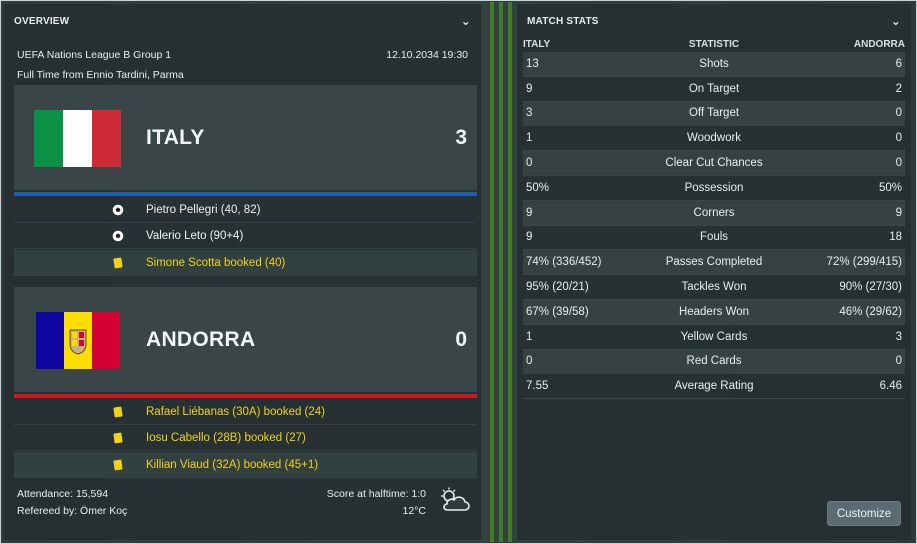 This screenshot has width=917, height=544. I want to click on stat-name: Average Rating, so click(714, 386).